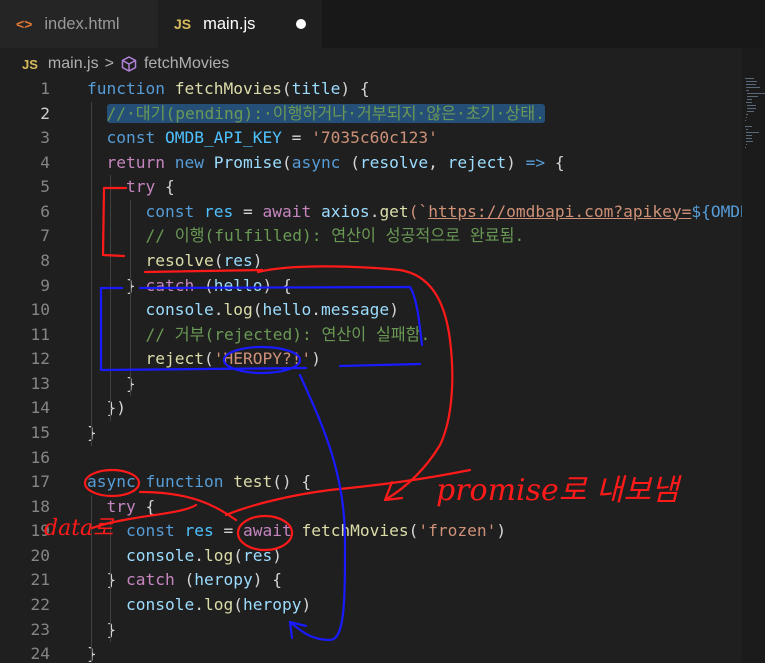  Describe the element at coordinates (265, 533) in the screenshot. I see `await-circle` at that location.